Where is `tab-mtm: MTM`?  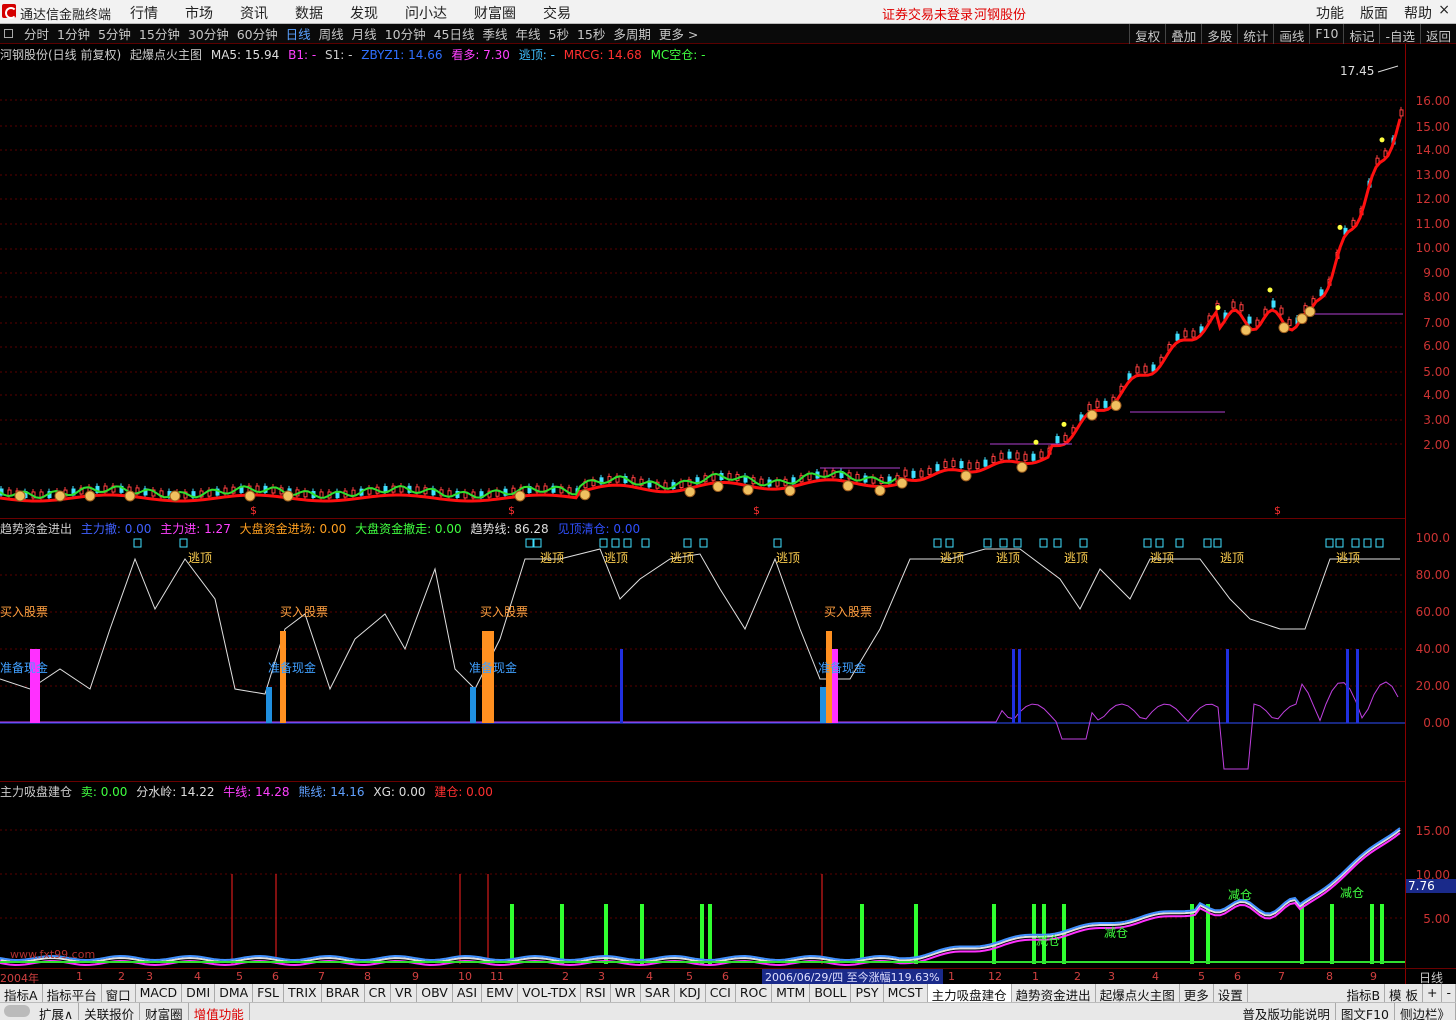 tab-mtm: MTM is located at coordinates (791, 993).